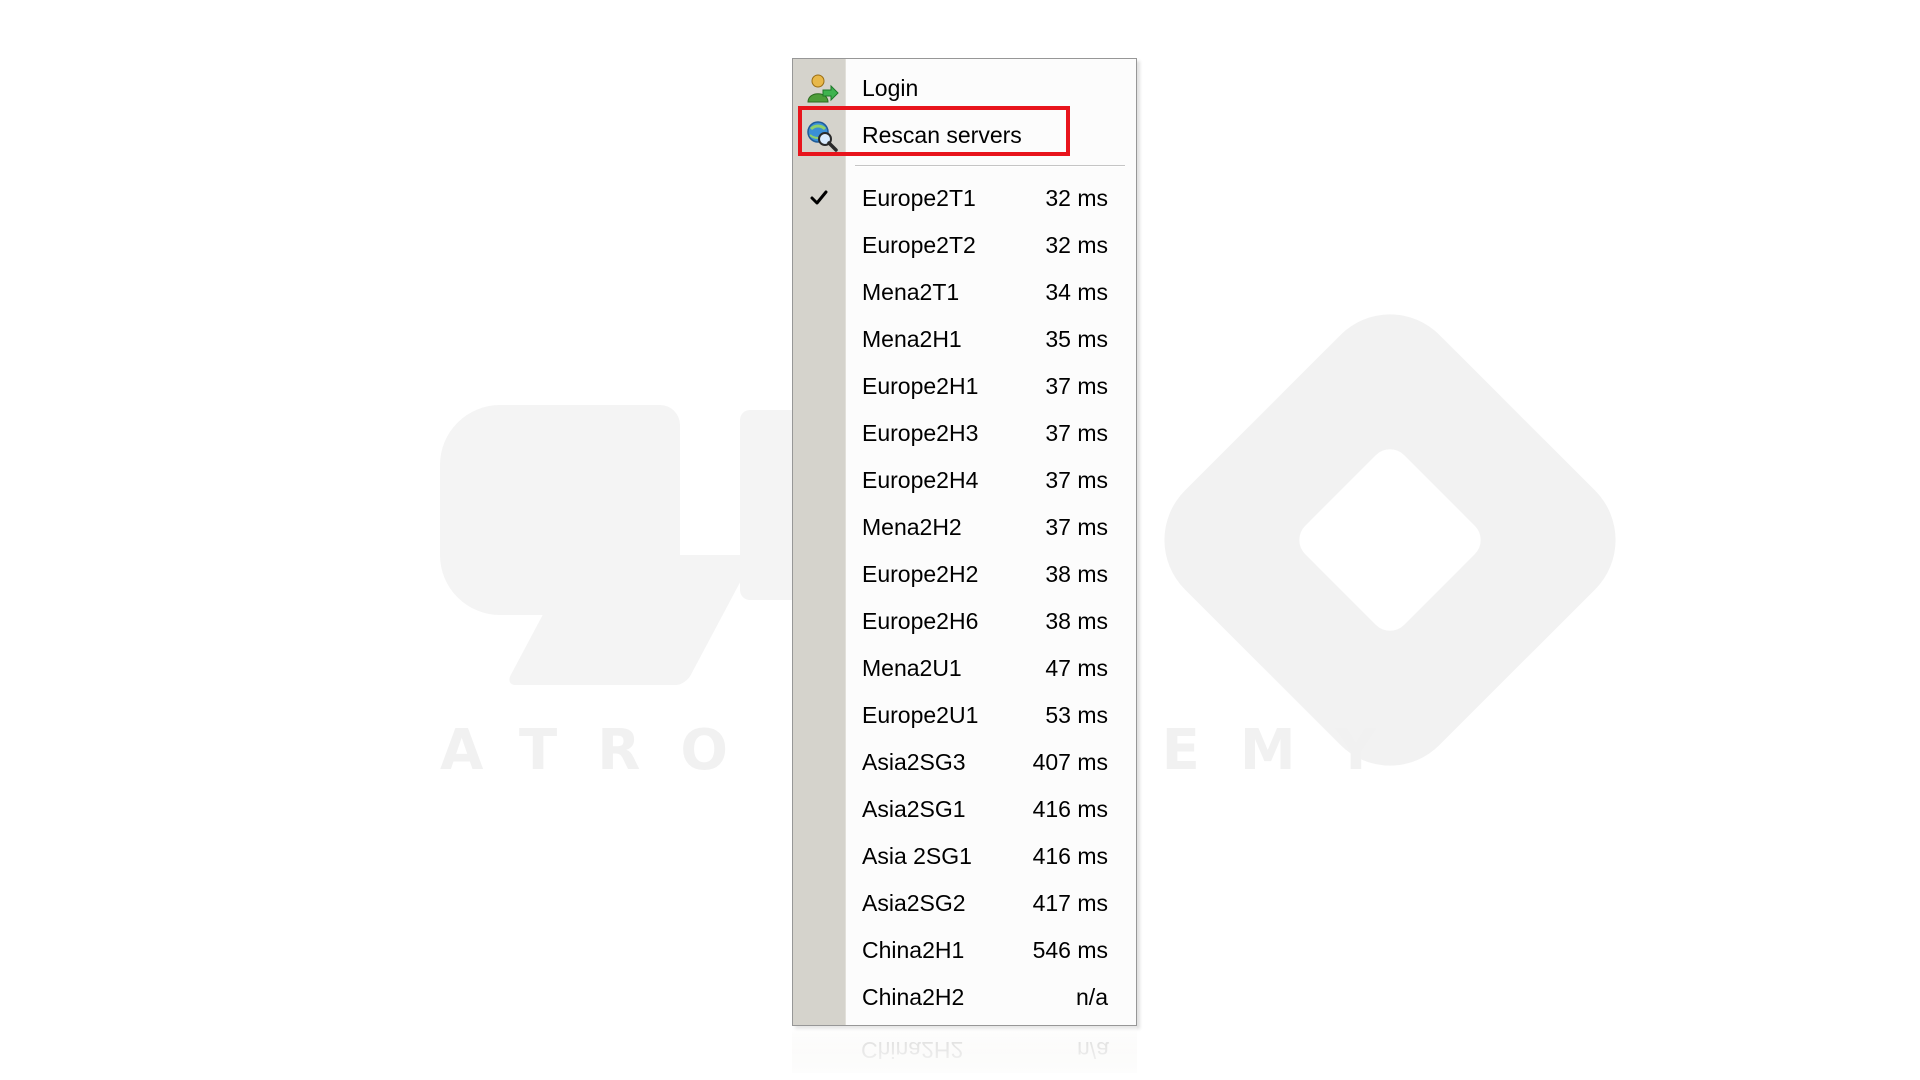 The width and height of the screenshot is (1920, 1080). Describe the element at coordinates (1076, 339) in the screenshot. I see `server-ping: 35 ms` at that location.